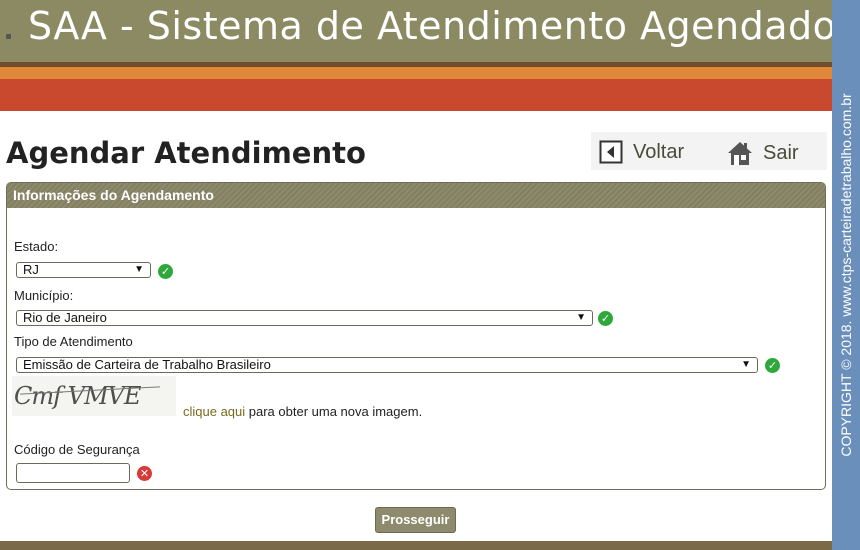 The image size is (860, 550). I want to click on nav-box: Voltar Sair, so click(709, 151).